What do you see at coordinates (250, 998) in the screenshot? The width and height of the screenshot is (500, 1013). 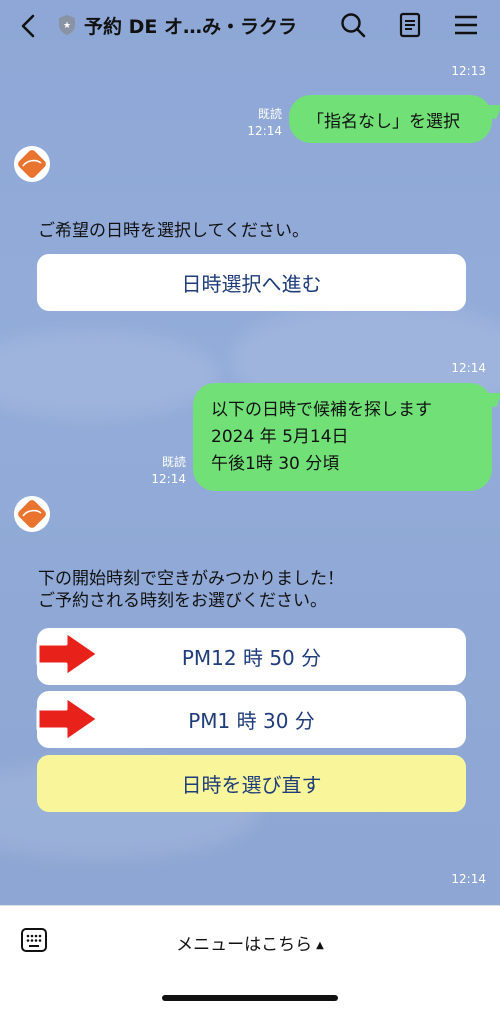 I see `home-indicator` at bounding box center [250, 998].